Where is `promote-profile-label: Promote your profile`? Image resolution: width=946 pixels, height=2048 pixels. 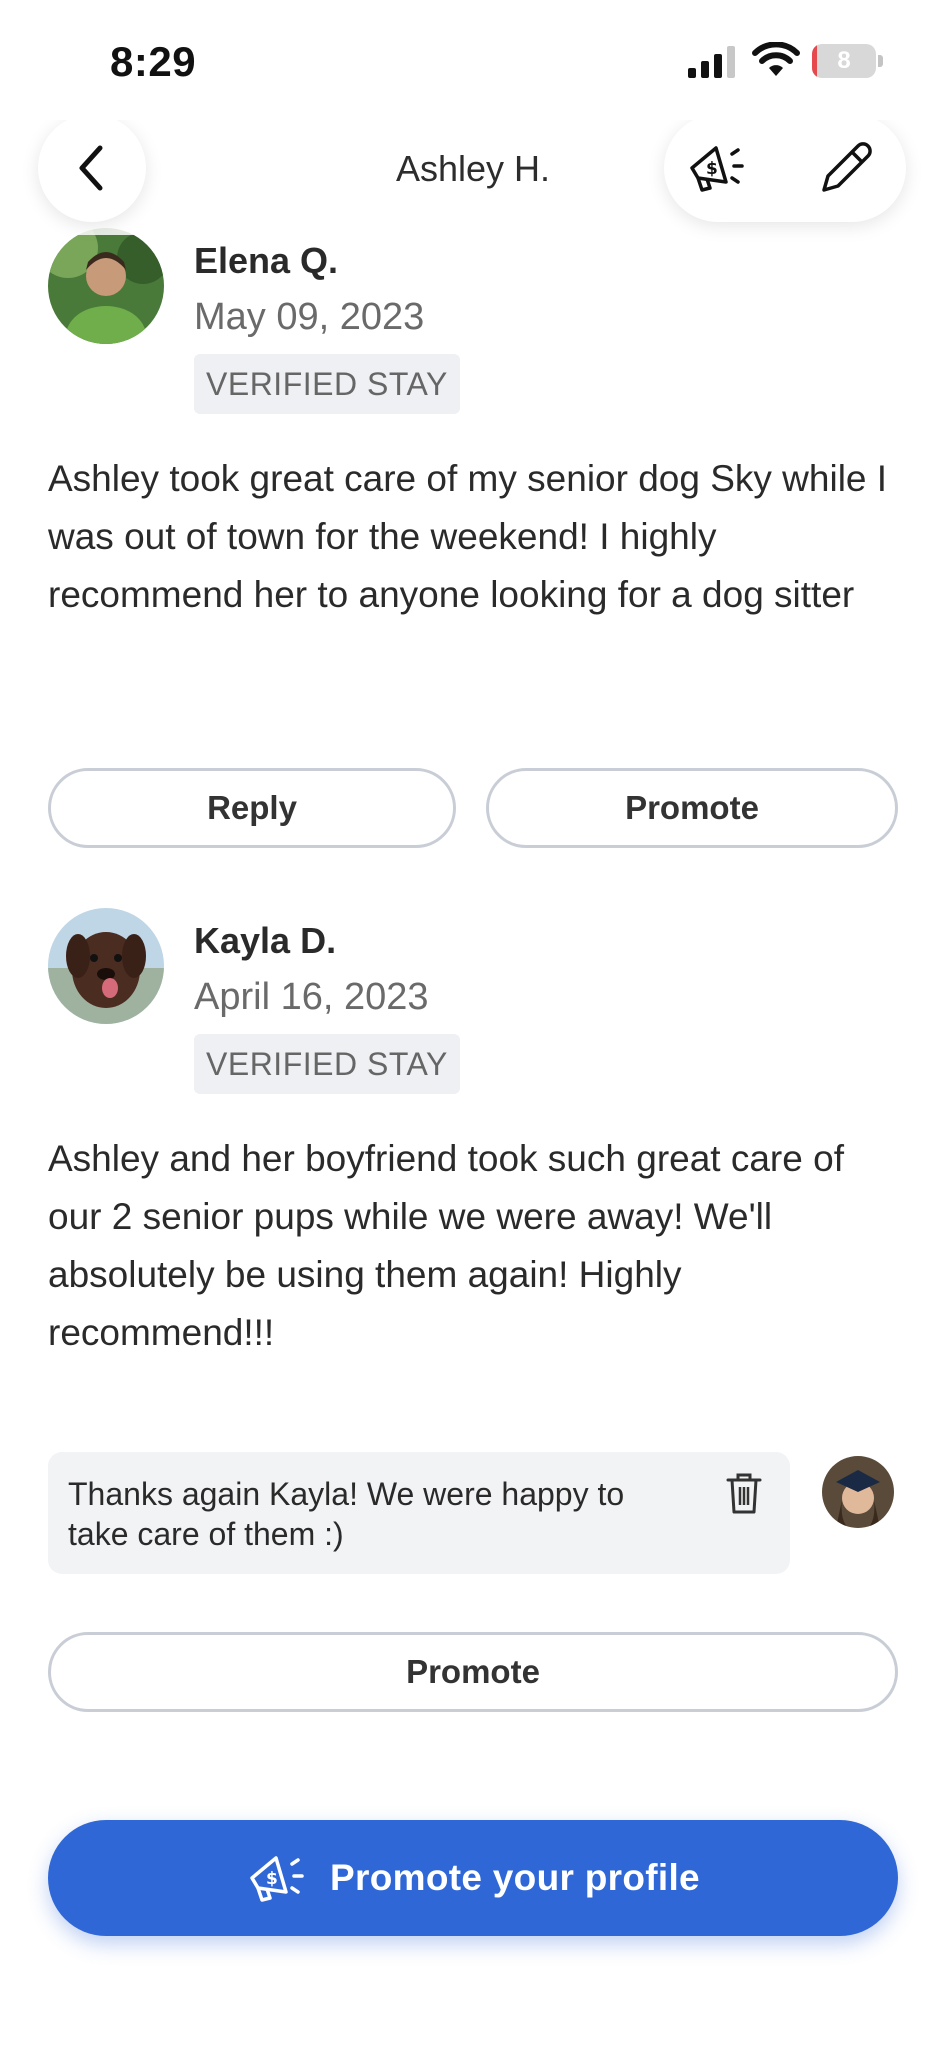 promote-profile-label: Promote your profile is located at coordinates (515, 1877).